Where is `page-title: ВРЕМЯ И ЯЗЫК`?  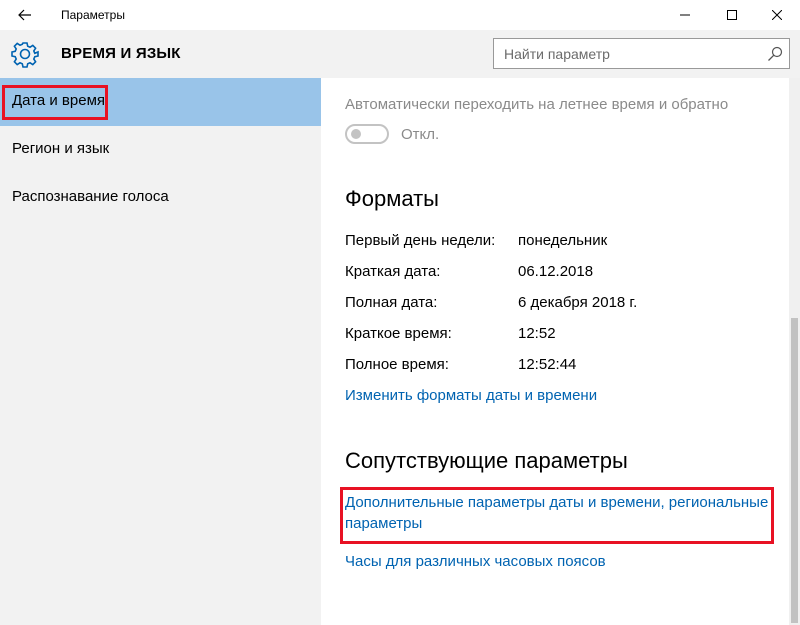
page-title: ВРЕМЯ И ЯЗЫК is located at coordinates (121, 53).